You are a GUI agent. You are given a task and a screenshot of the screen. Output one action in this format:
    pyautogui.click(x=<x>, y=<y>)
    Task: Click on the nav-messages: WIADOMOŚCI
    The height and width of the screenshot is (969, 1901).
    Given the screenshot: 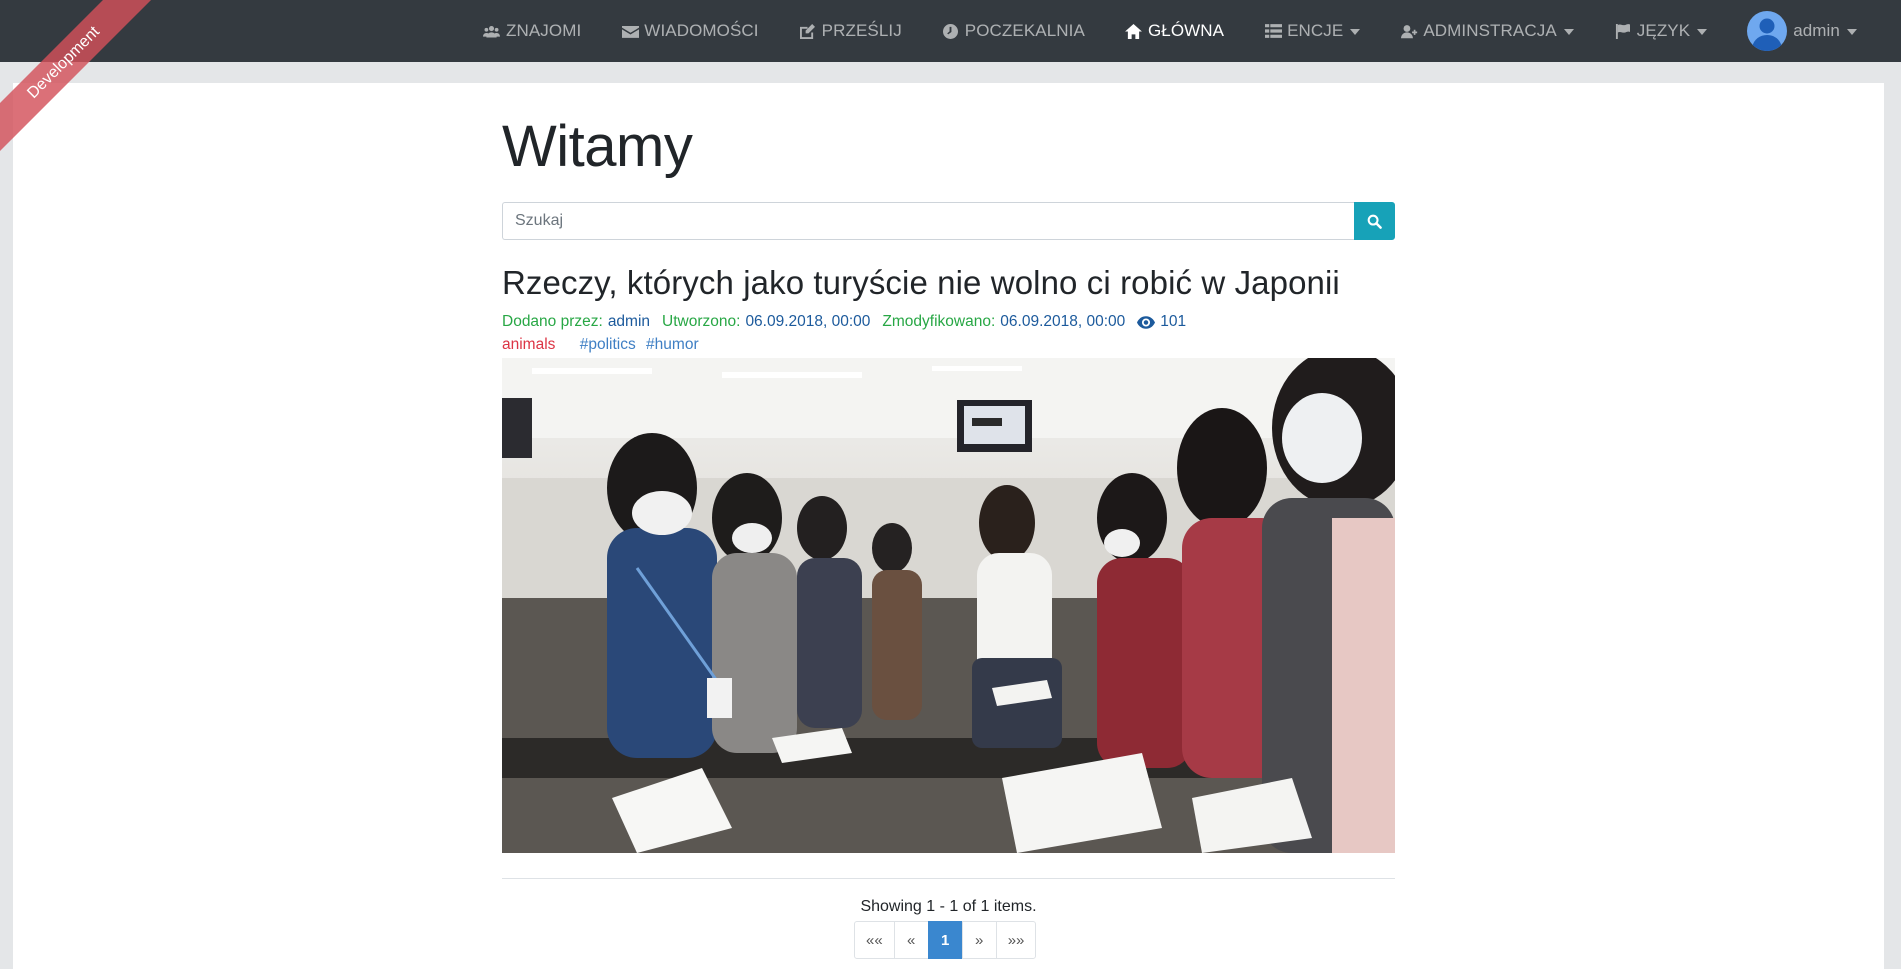 What is the action you would take?
    pyautogui.click(x=689, y=31)
    